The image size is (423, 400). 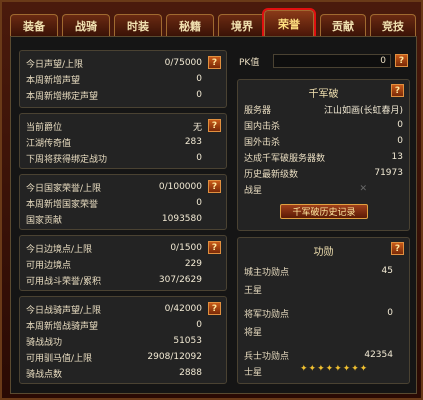 I want to click on stat-row: 今日国家荣誉/上限 0/100000, so click(x=123, y=187).